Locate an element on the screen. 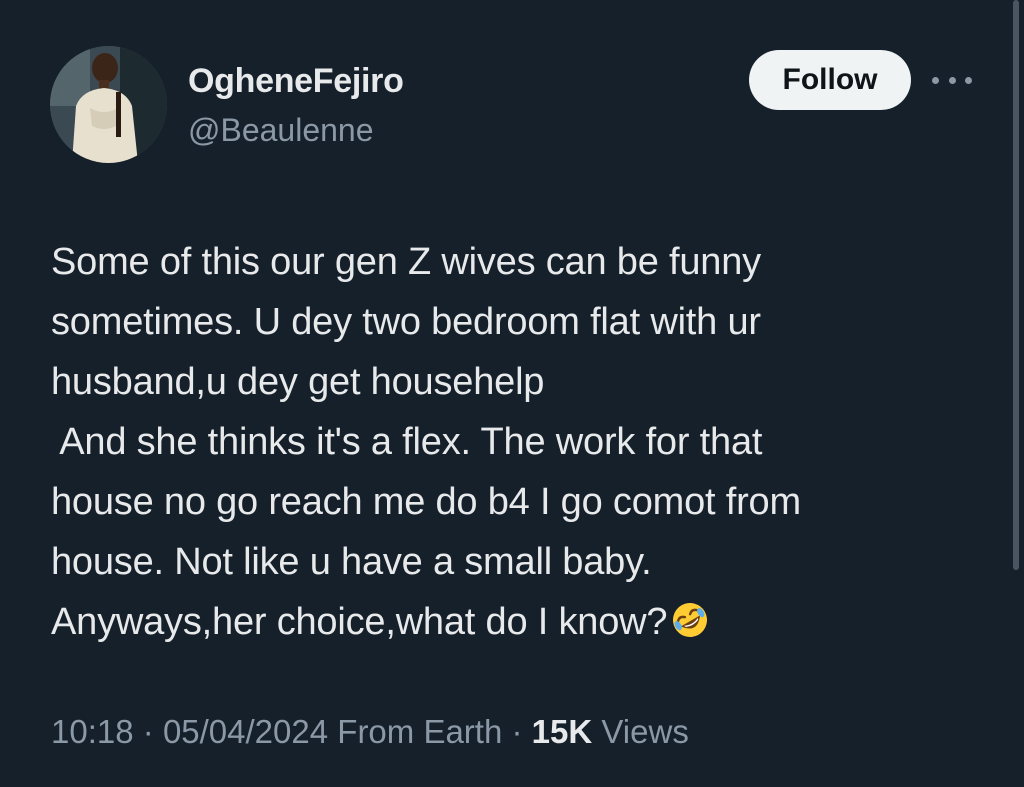 This screenshot has height=787, width=1024. scrollbar is located at coordinates (1016, 285).